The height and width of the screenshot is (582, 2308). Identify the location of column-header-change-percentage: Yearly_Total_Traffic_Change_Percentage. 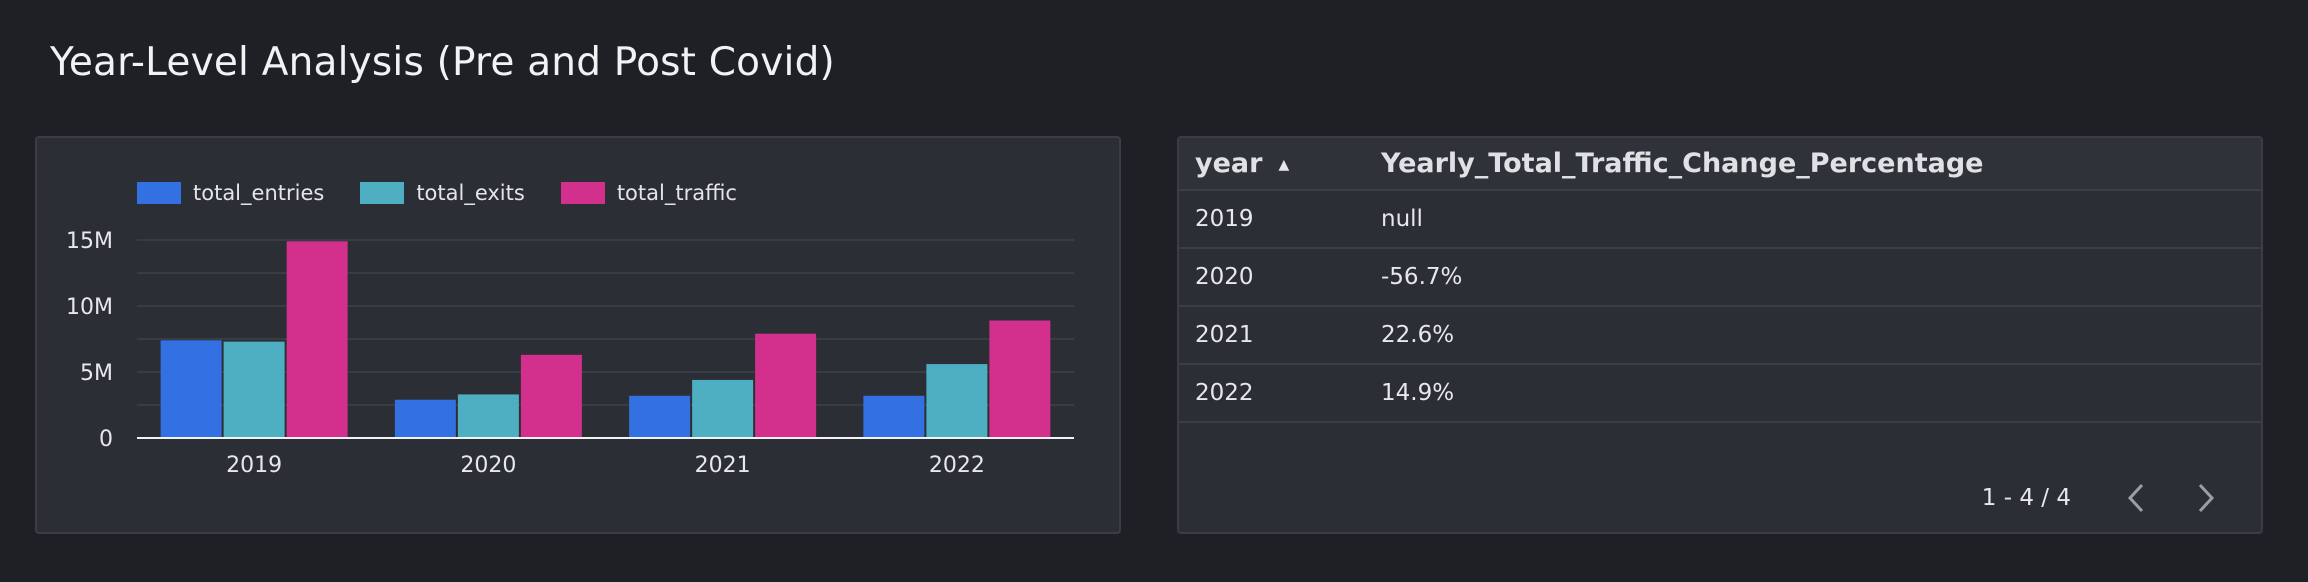
(1813, 164).